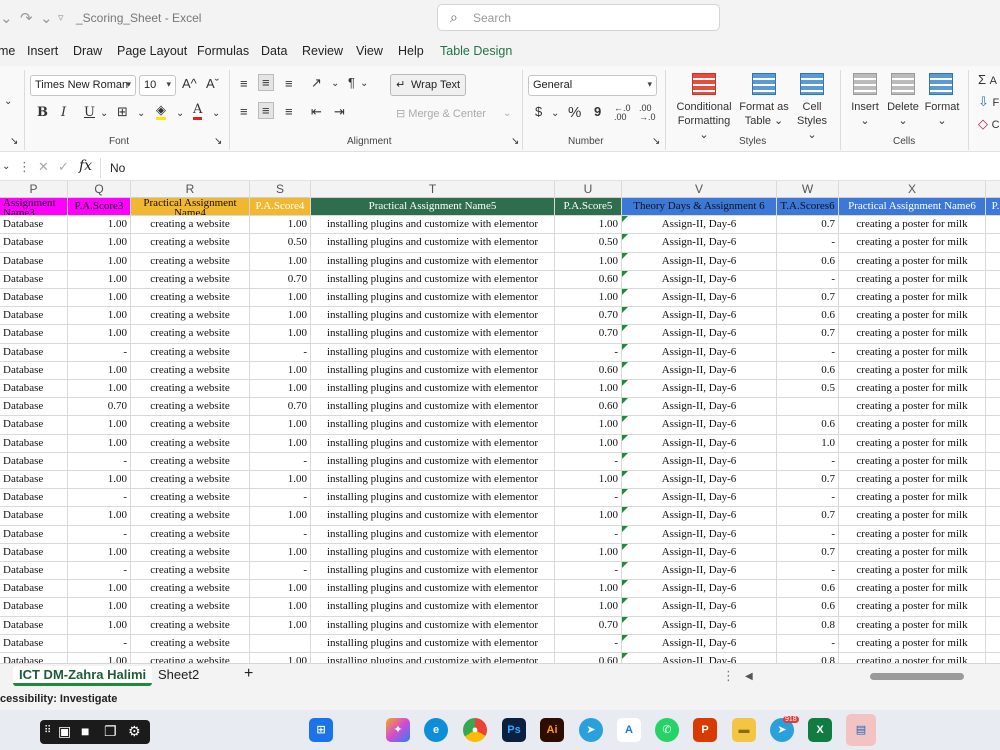 Image resolution: width=1000 pixels, height=750 pixels. What do you see at coordinates (223, 51) in the screenshot?
I see `tab-formulas: Formulas` at bounding box center [223, 51].